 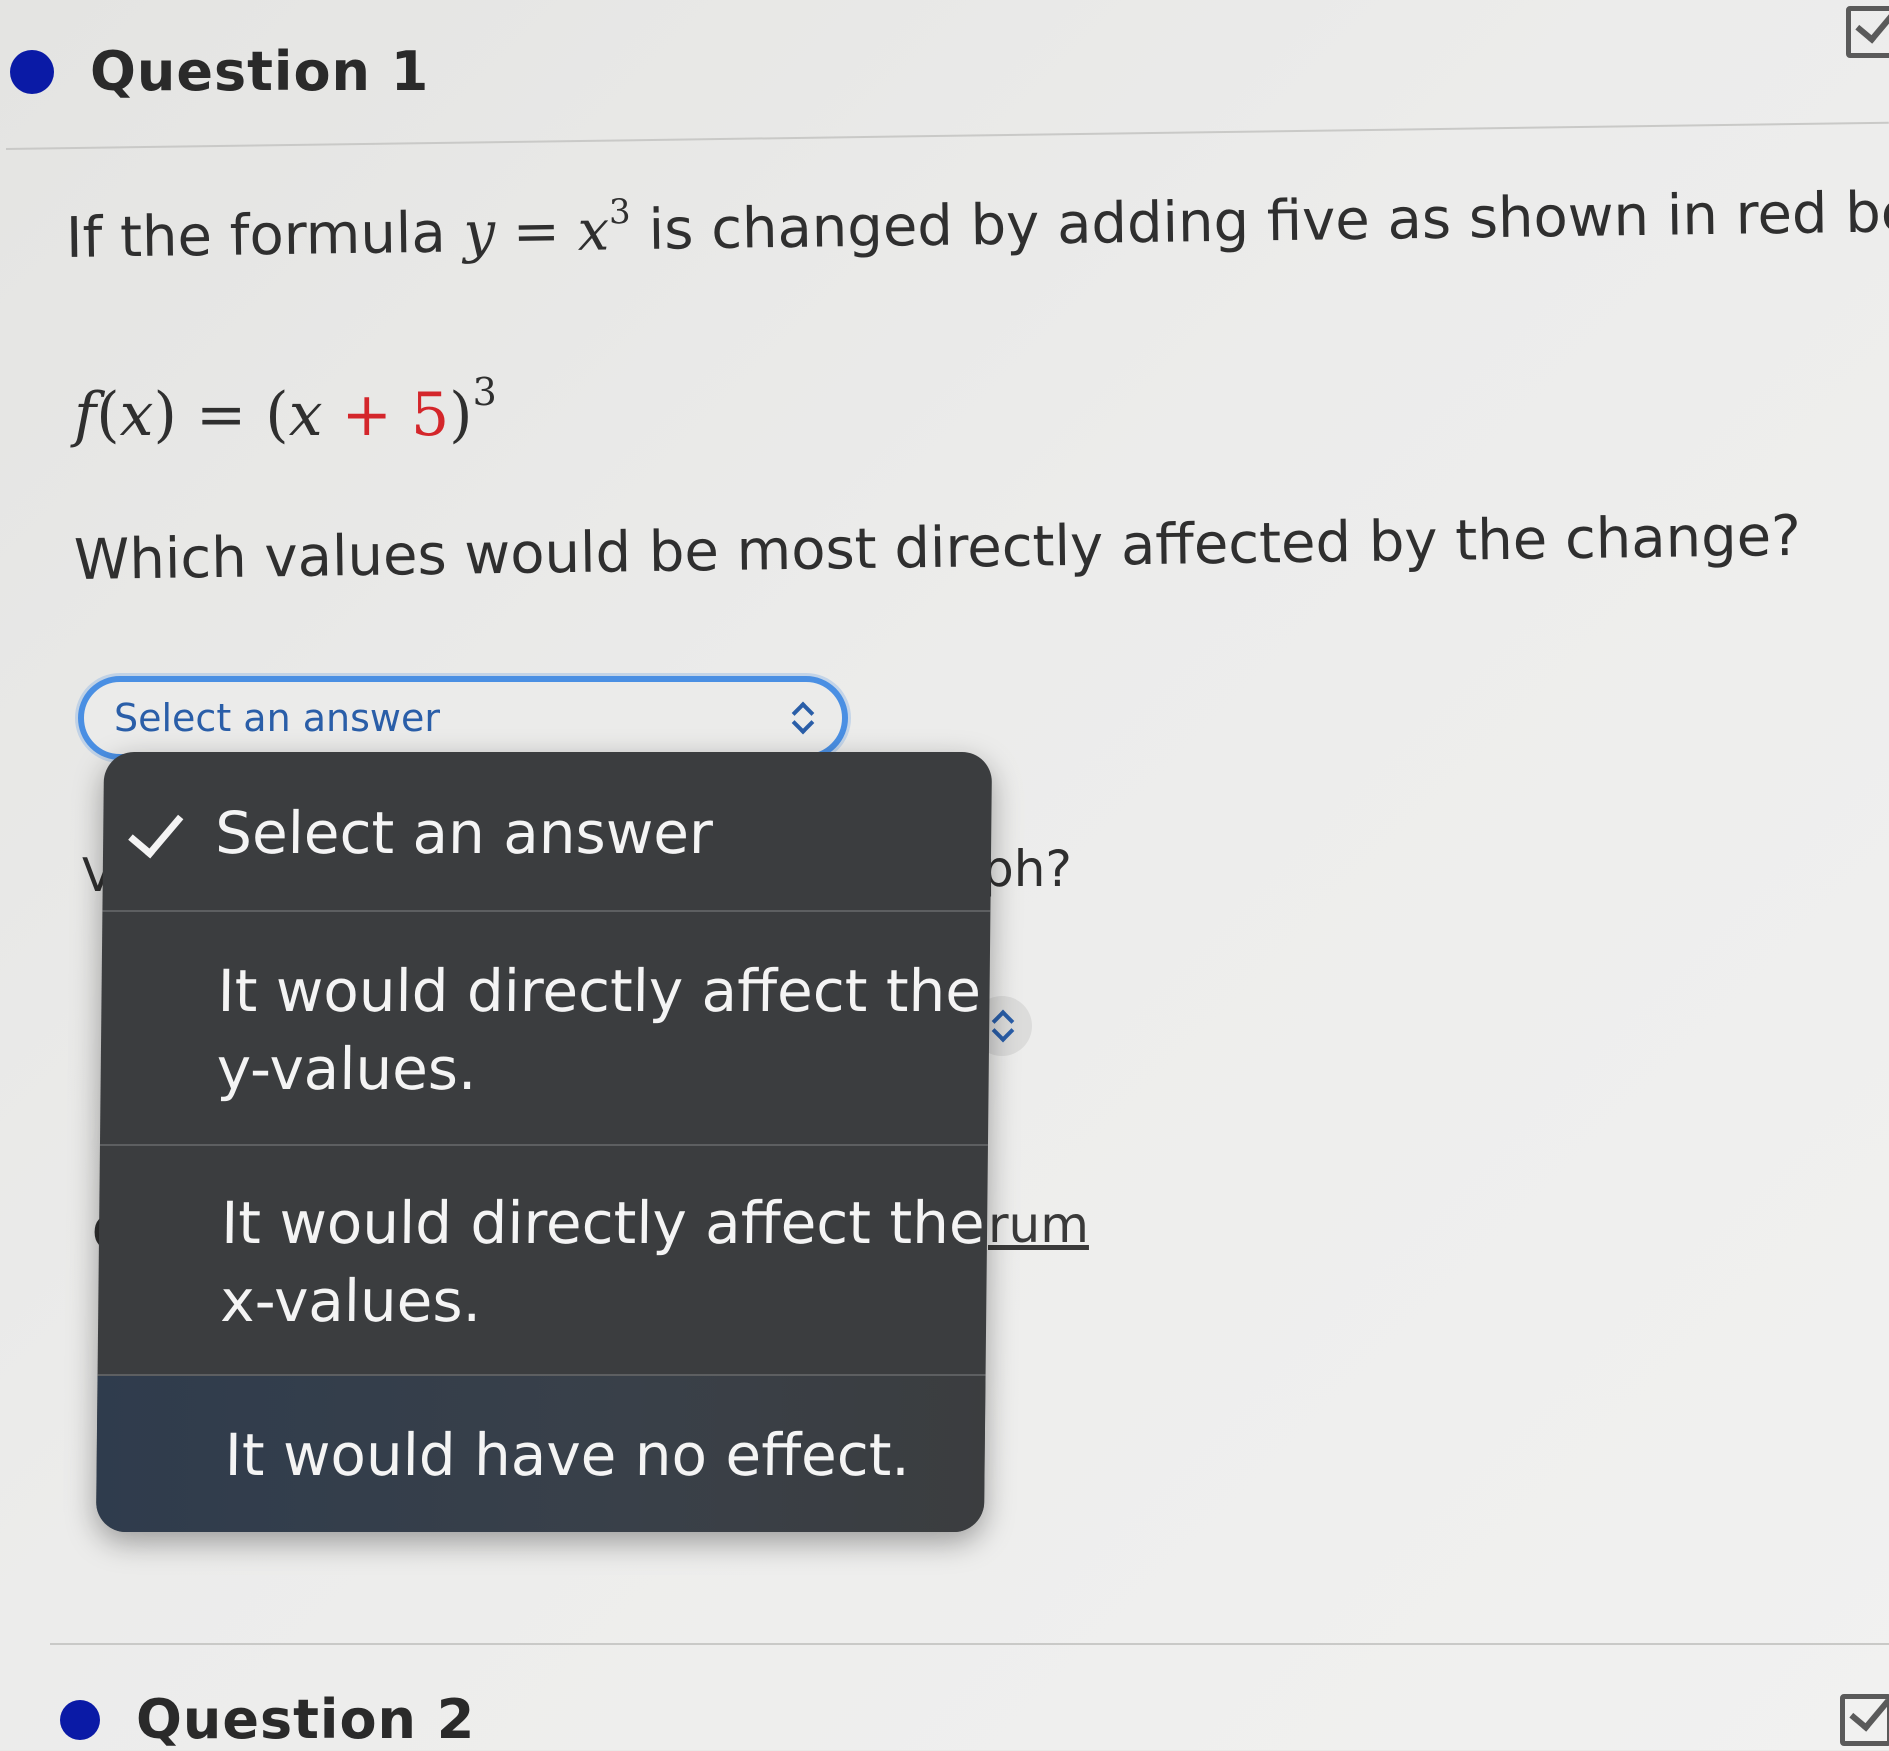 I want to click on formula-f: f, so click(x=85, y=415).